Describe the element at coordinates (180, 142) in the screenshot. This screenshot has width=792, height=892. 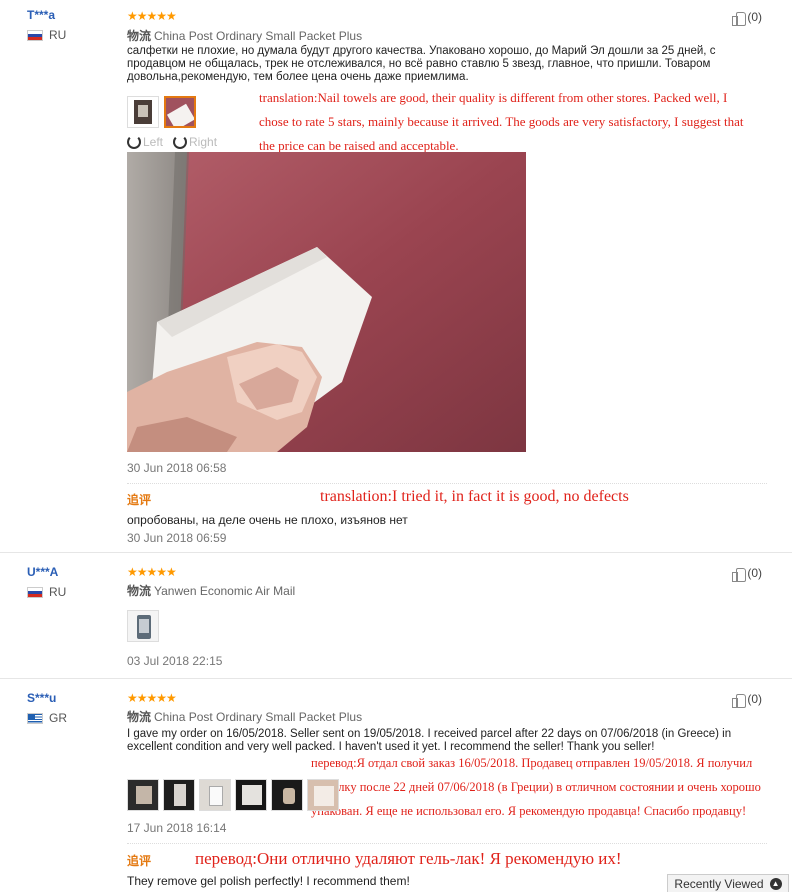
I see `rotate-right-icon` at that location.